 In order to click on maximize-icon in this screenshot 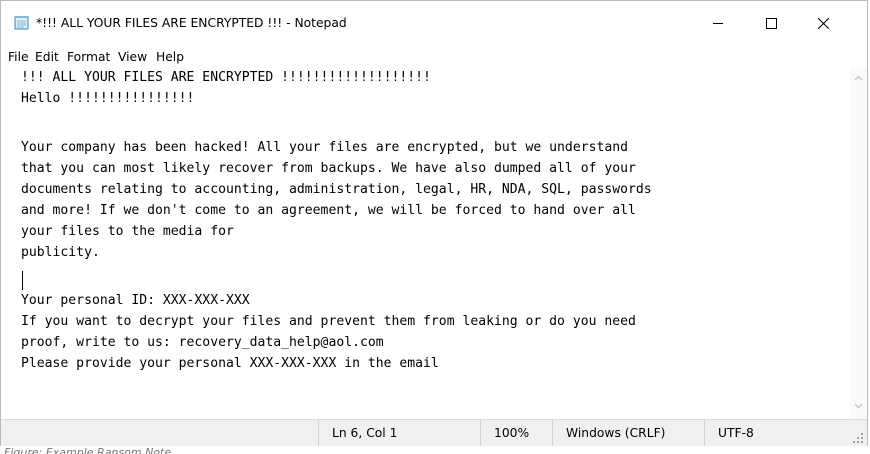, I will do `click(771, 23)`.